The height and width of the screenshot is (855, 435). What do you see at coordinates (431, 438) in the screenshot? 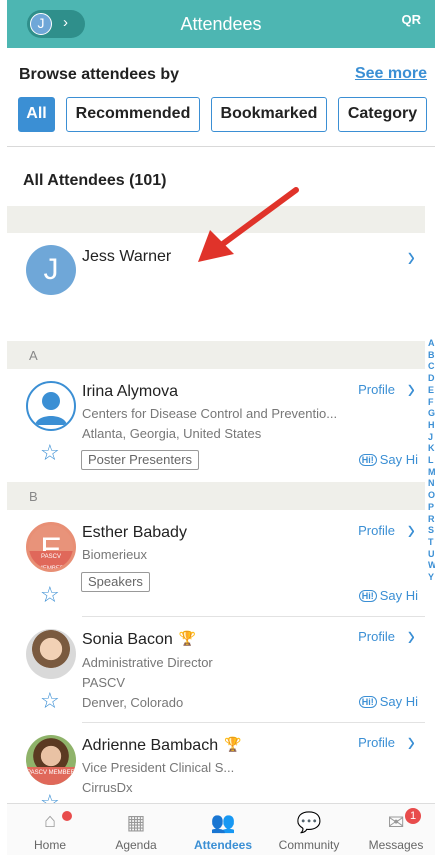
I see `alpha-index-letter: J` at bounding box center [431, 438].